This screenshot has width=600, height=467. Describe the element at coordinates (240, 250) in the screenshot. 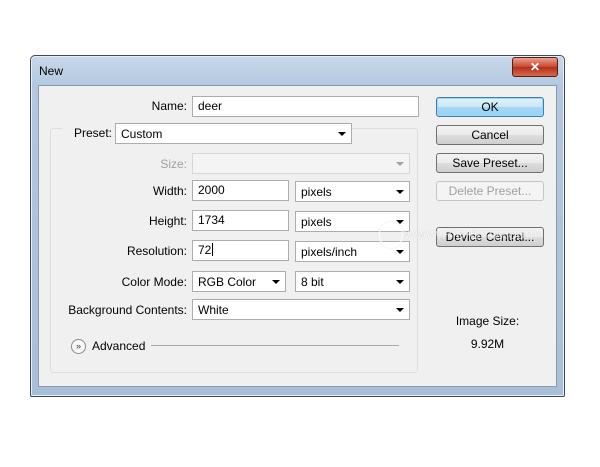

I see `resolution-input: 72` at that location.